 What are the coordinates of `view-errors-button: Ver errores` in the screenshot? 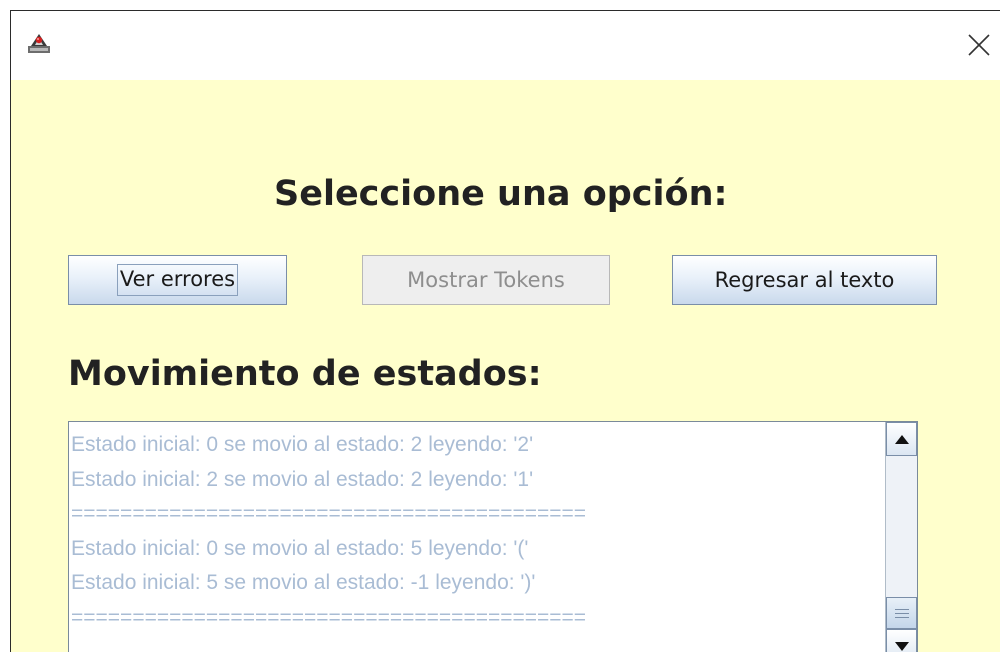 It's located at (177, 280).